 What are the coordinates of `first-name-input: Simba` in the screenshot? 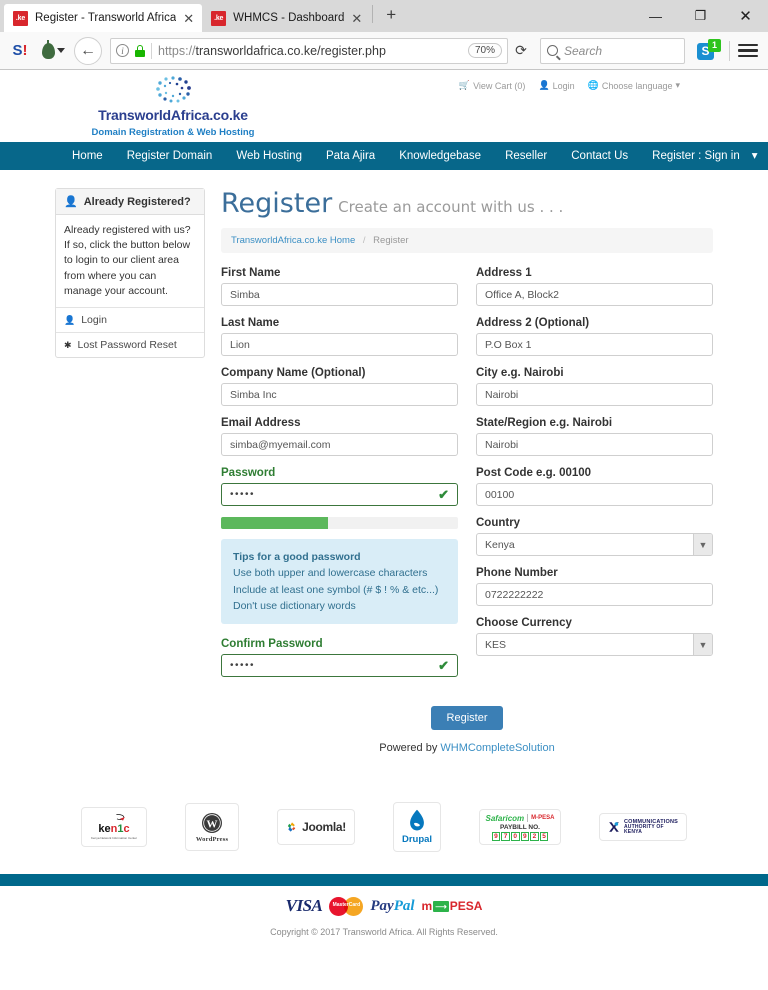 It's located at (339, 294).